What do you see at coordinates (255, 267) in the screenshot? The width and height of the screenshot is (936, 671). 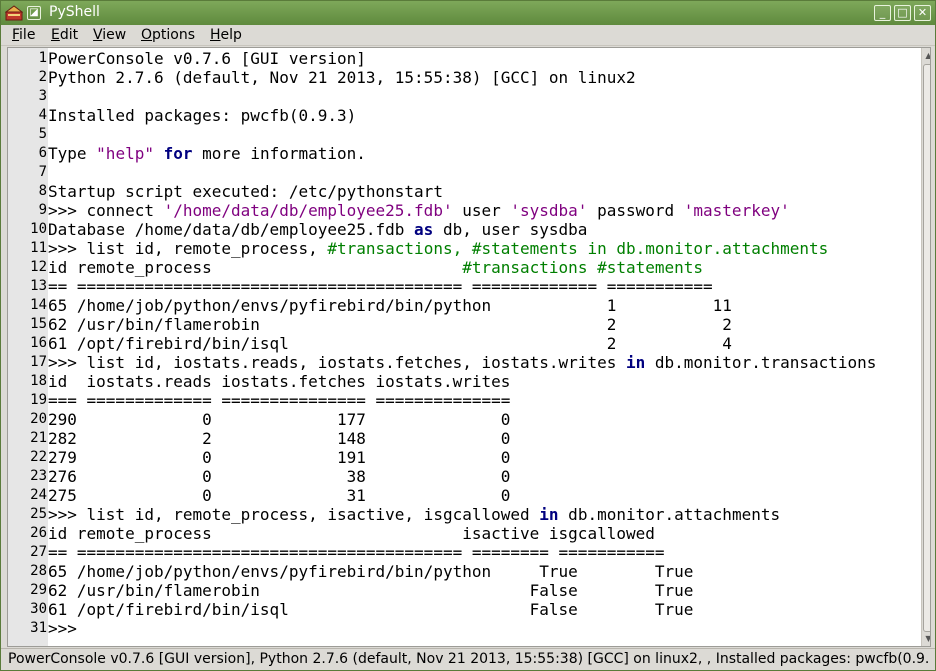 I see `console-text-segment: id remote_process` at bounding box center [255, 267].